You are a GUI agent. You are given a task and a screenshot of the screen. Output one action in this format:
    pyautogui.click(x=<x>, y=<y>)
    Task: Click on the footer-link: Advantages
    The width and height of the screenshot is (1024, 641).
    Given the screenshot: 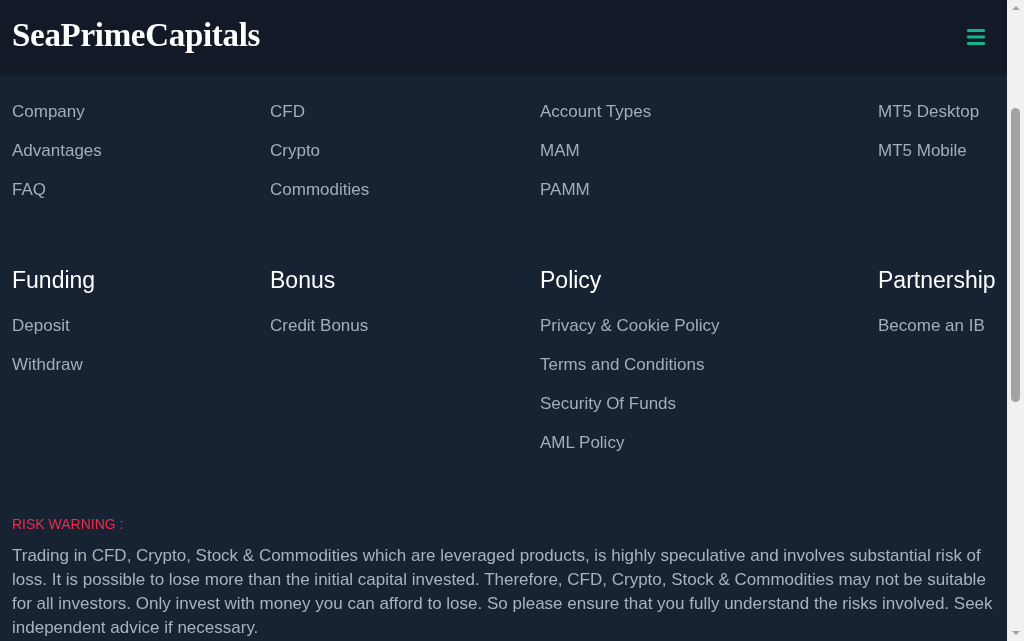 What is the action you would take?
    pyautogui.click(x=57, y=151)
    